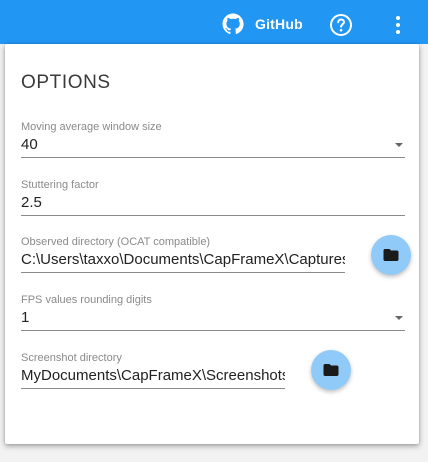 The height and width of the screenshot is (462, 428). Describe the element at coordinates (398, 25) in the screenshot. I see `dots-vertical-icon` at that location.